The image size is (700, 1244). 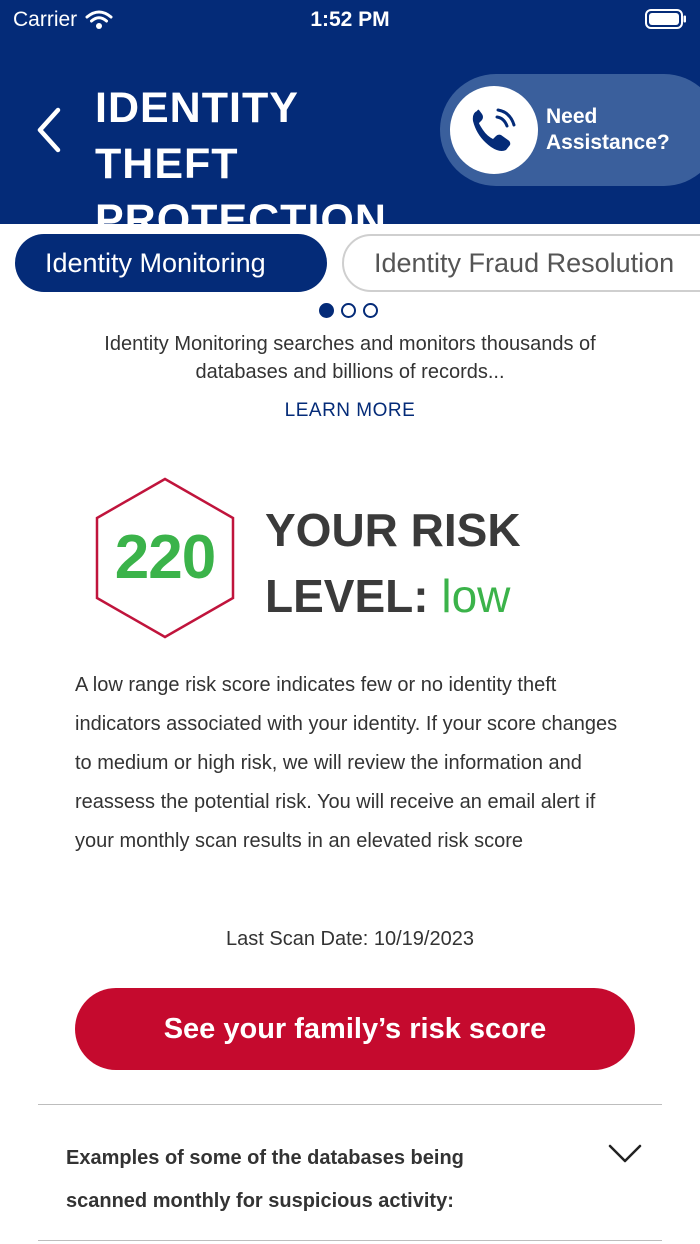 I want to click on risk-level-heading: YOUR RISK LEVEL: low, so click(x=455, y=563).